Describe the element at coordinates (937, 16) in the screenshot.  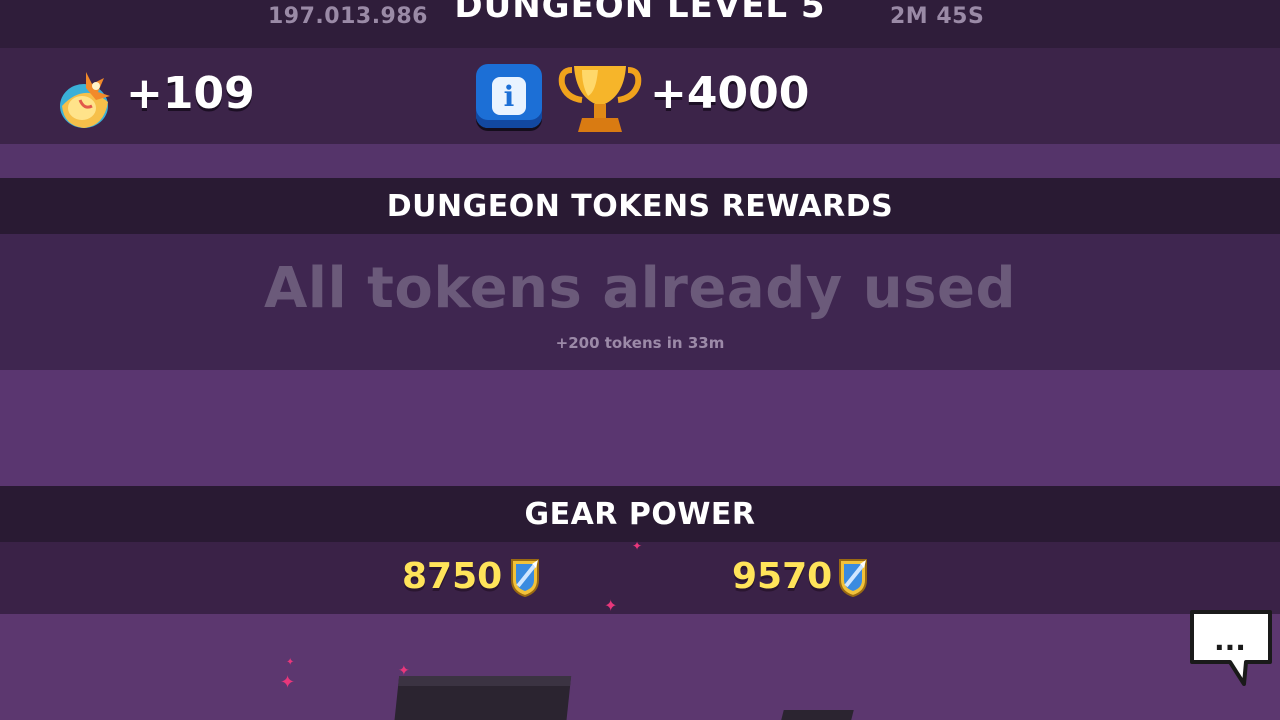
I see `time-remaining: 2M 45S` at that location.